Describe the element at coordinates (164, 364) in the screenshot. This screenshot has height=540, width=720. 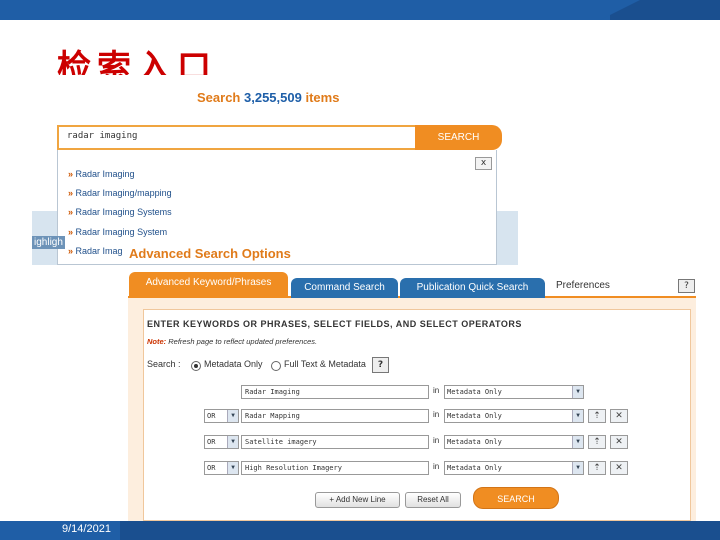
I see `search-scope-label: Search :` at that location.